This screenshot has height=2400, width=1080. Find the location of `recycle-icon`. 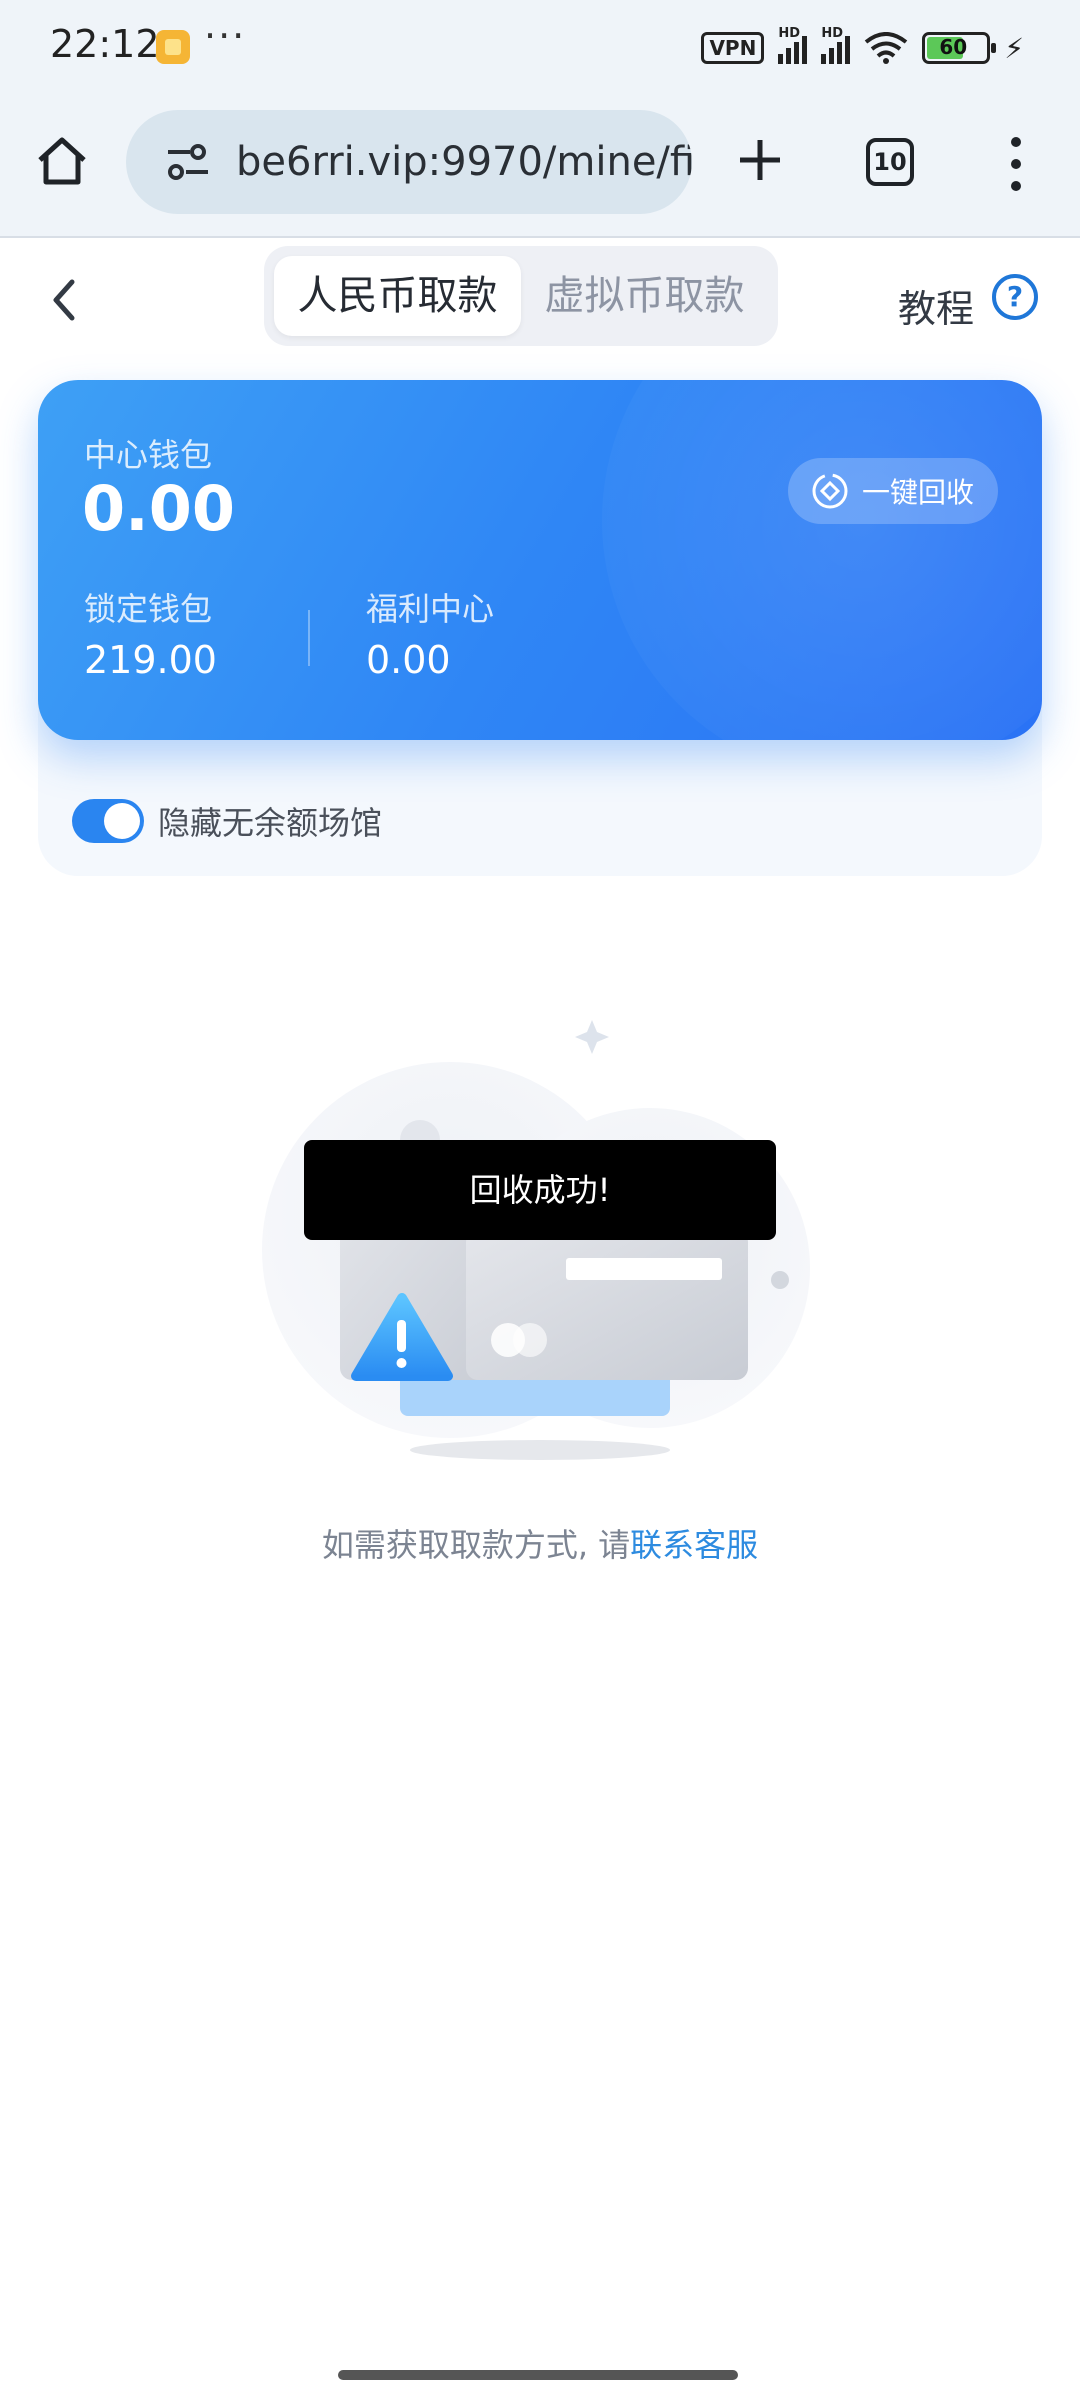

recycle-icon is located at coordinates (830, 491).